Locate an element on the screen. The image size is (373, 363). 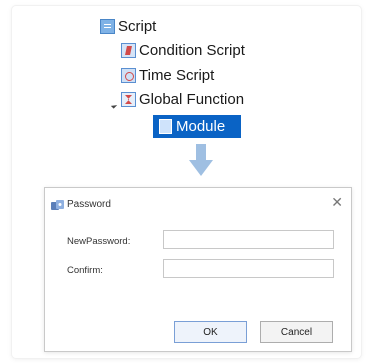
tree-item-label: Script is located at coordinates (137, 26).